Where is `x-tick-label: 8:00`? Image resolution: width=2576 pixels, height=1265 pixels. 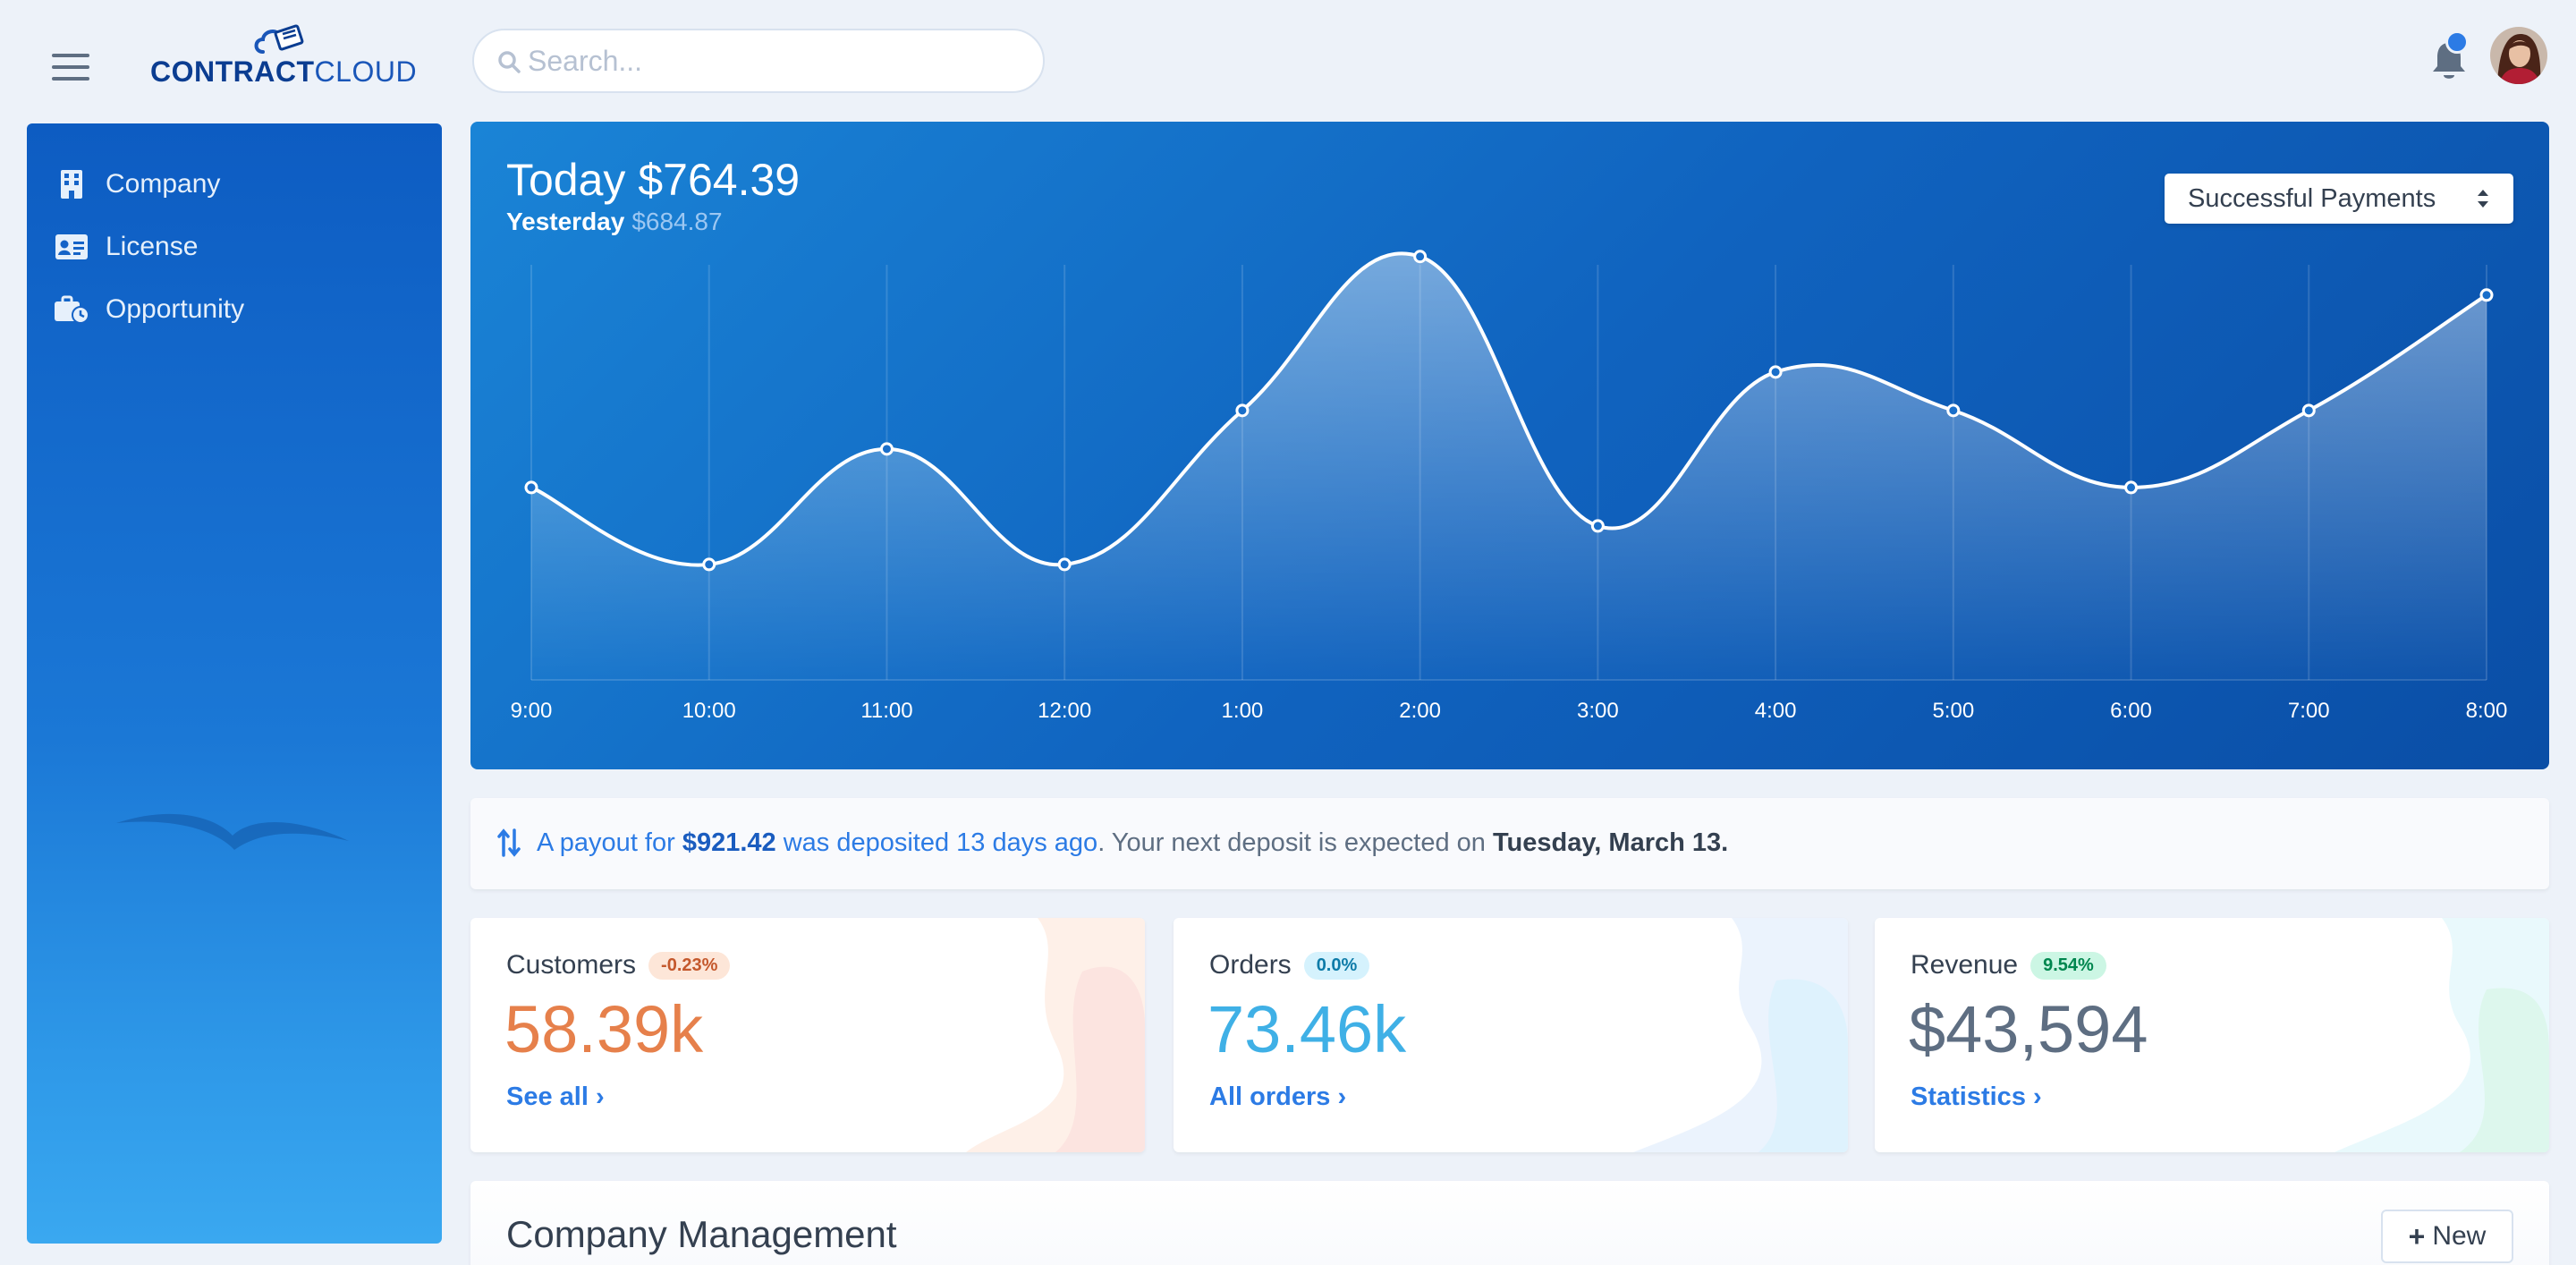
x-tick-label: 8:00 is located at coordinates (2487, 711).